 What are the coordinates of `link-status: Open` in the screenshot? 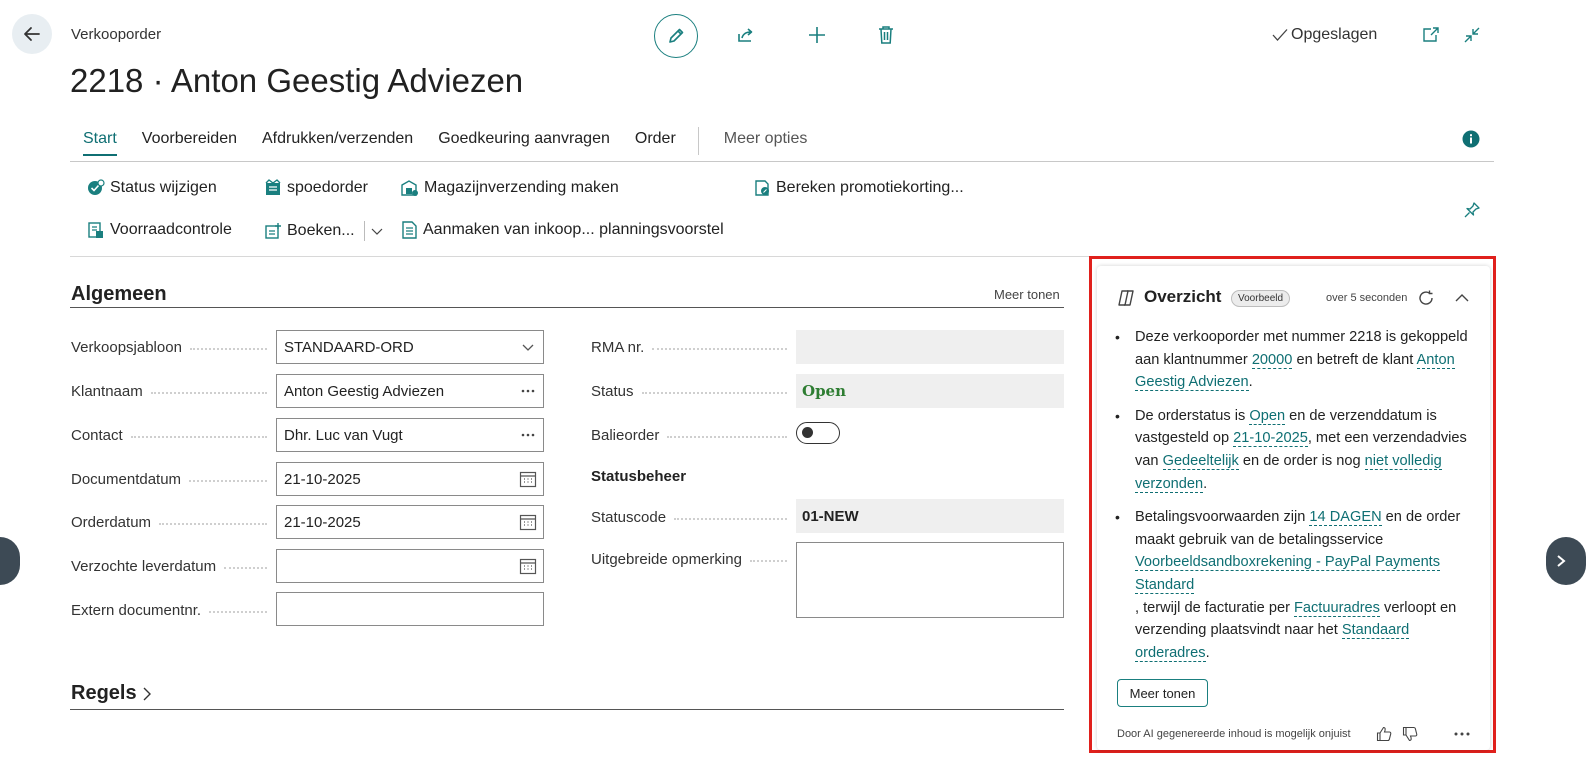 It's located at (1267, 416).